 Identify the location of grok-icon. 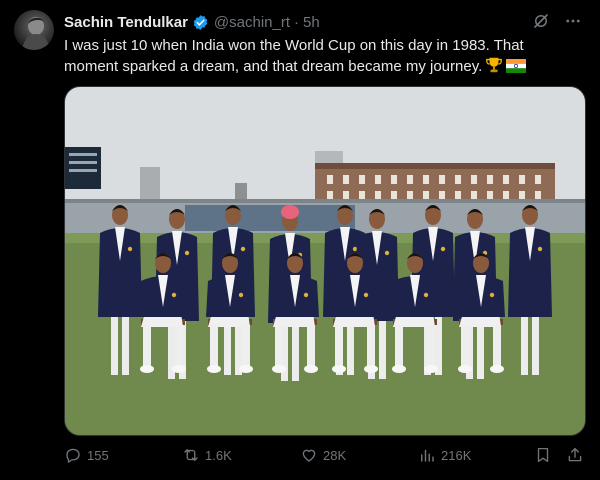
(541, 23).